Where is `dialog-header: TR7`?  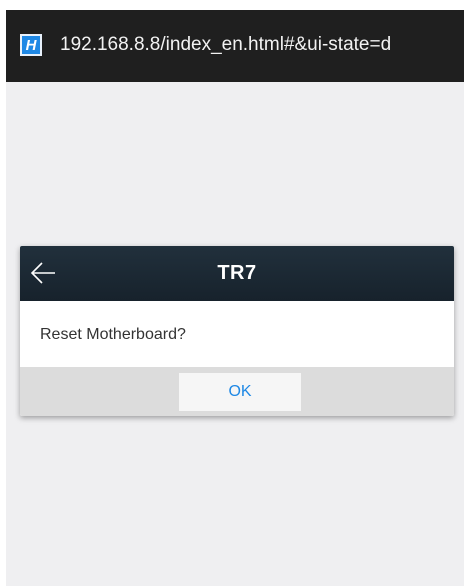
dialog-header: TR7 is located at coordinates (237, 273).